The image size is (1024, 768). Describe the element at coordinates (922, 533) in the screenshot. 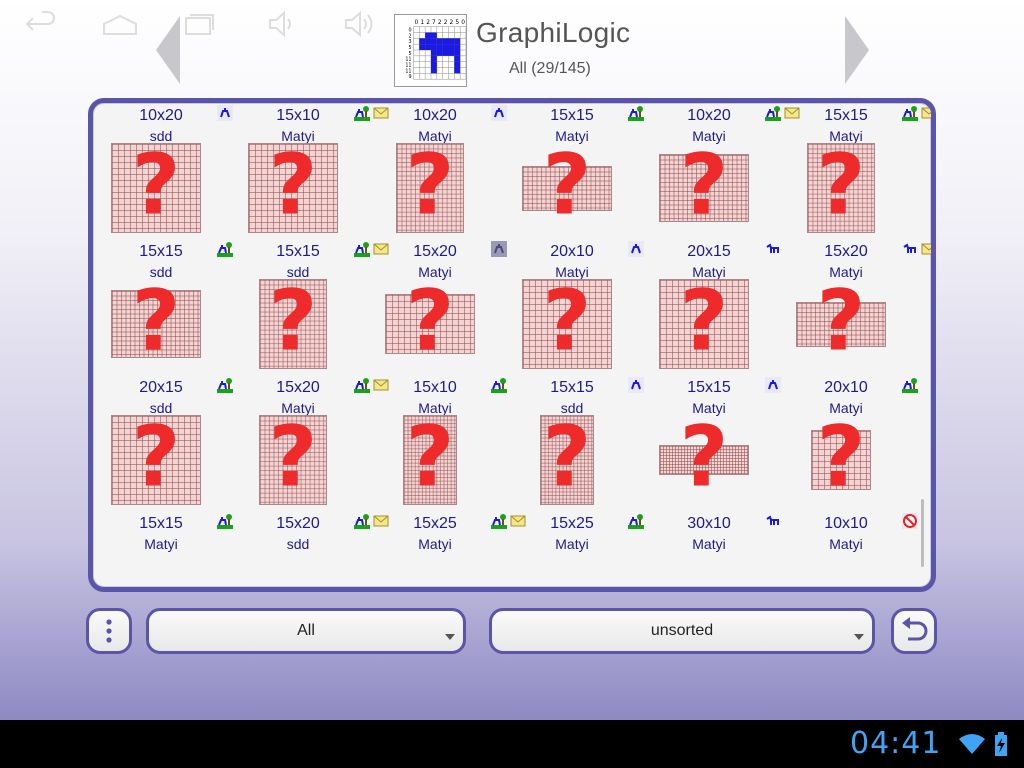

I see `scrollbar` at that location.